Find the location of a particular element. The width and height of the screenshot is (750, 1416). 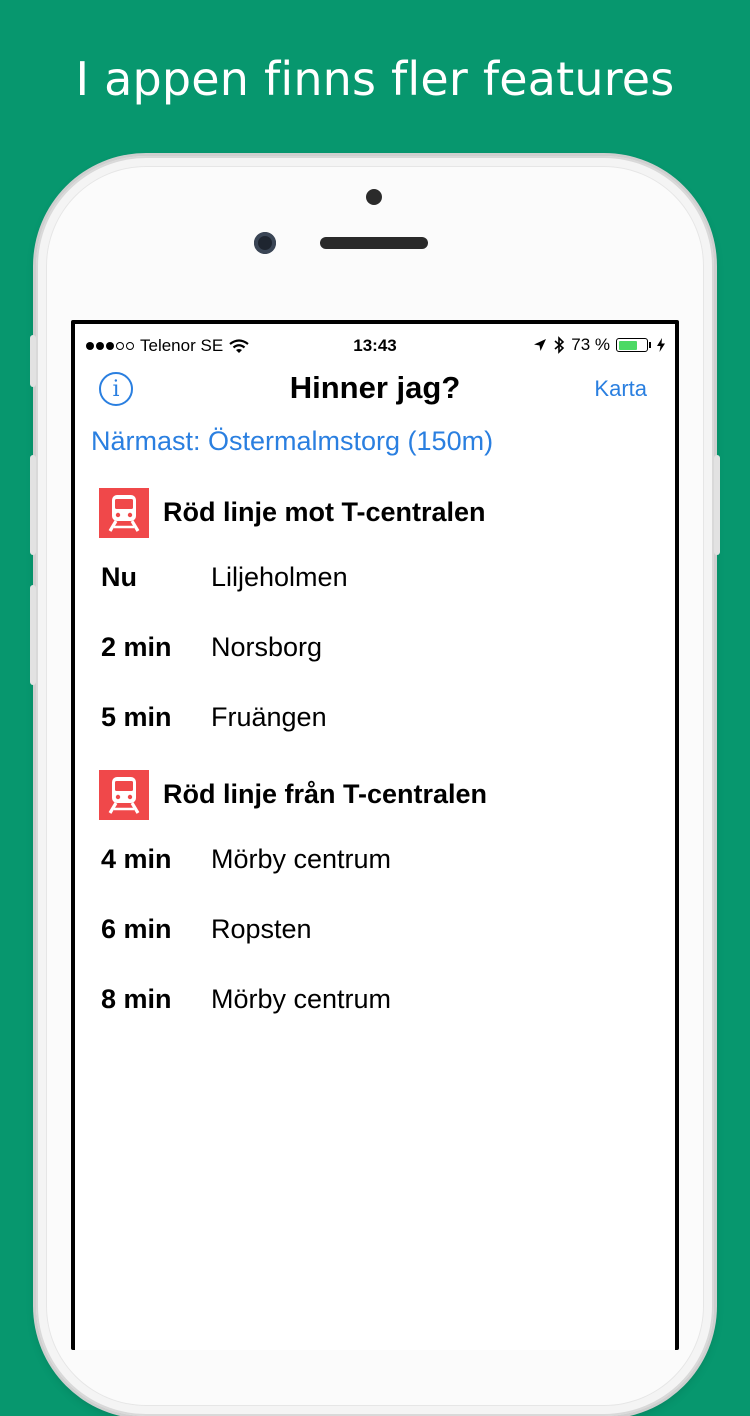

departure-time: Nu is located at coordinates (119, 577).